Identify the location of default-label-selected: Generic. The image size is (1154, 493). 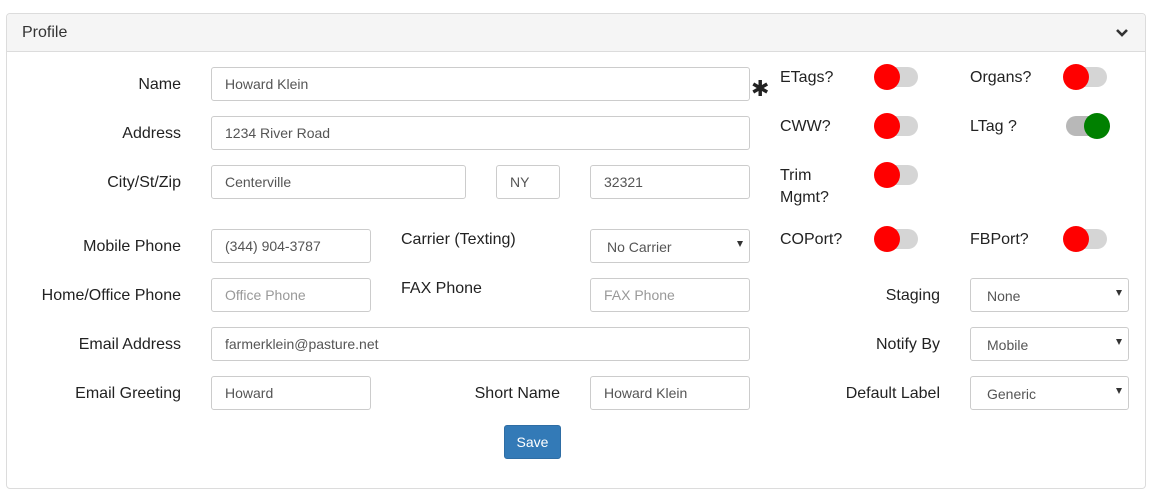
(1012, 394).